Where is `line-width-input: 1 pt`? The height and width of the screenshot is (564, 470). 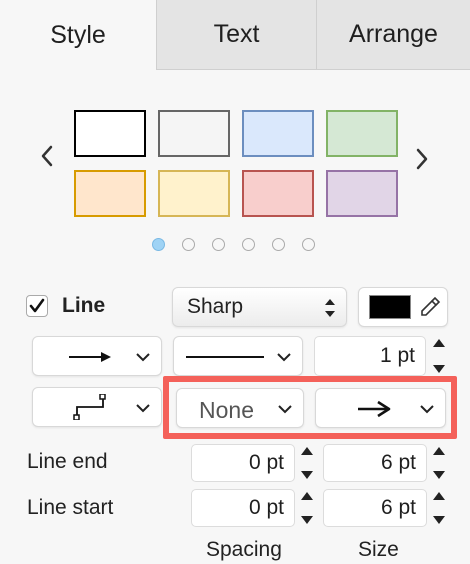 line-width-input: 1 pt is located at coordinates (370, 356).